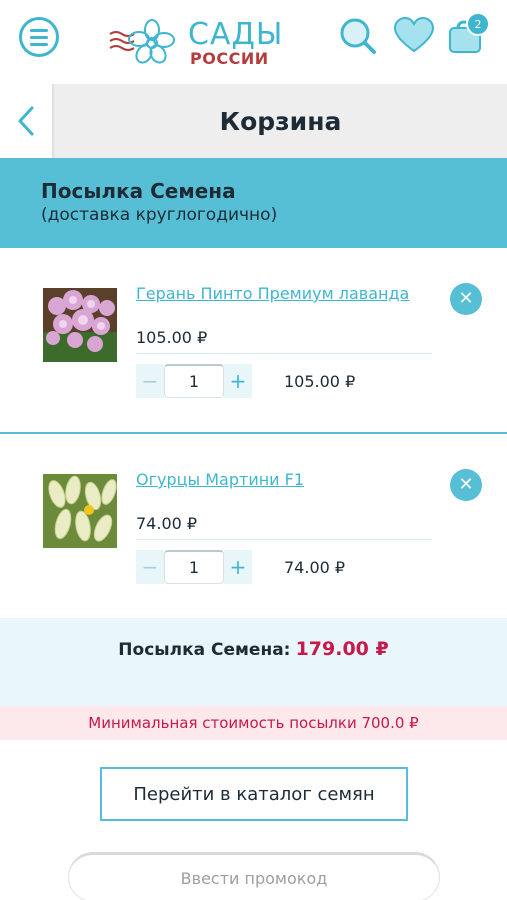 Image resolution: width=507 pixels, height=900 pixels. What do you see at coordinates (358, 36) in the screenshot?
I see `search-icon` at bounding box center [358, 36].